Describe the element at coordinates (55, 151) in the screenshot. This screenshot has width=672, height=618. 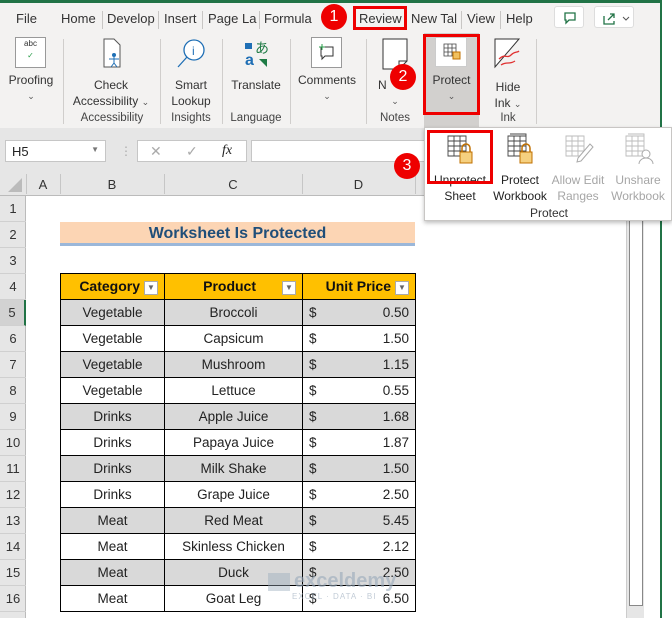
I see `name-box: H5 ▼` at that location.